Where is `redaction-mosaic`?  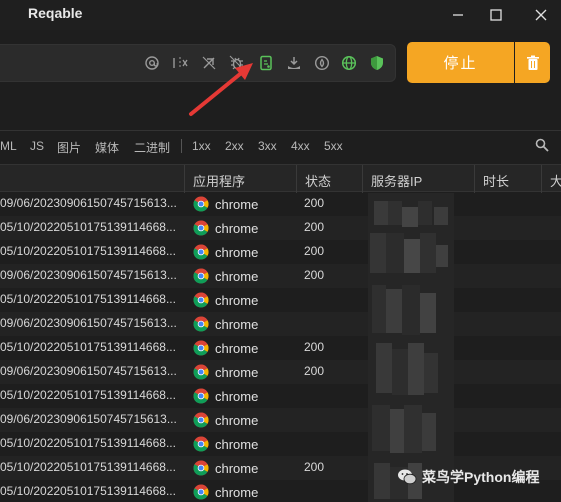
redaction-mosaic is located at coordinates (411, 347).